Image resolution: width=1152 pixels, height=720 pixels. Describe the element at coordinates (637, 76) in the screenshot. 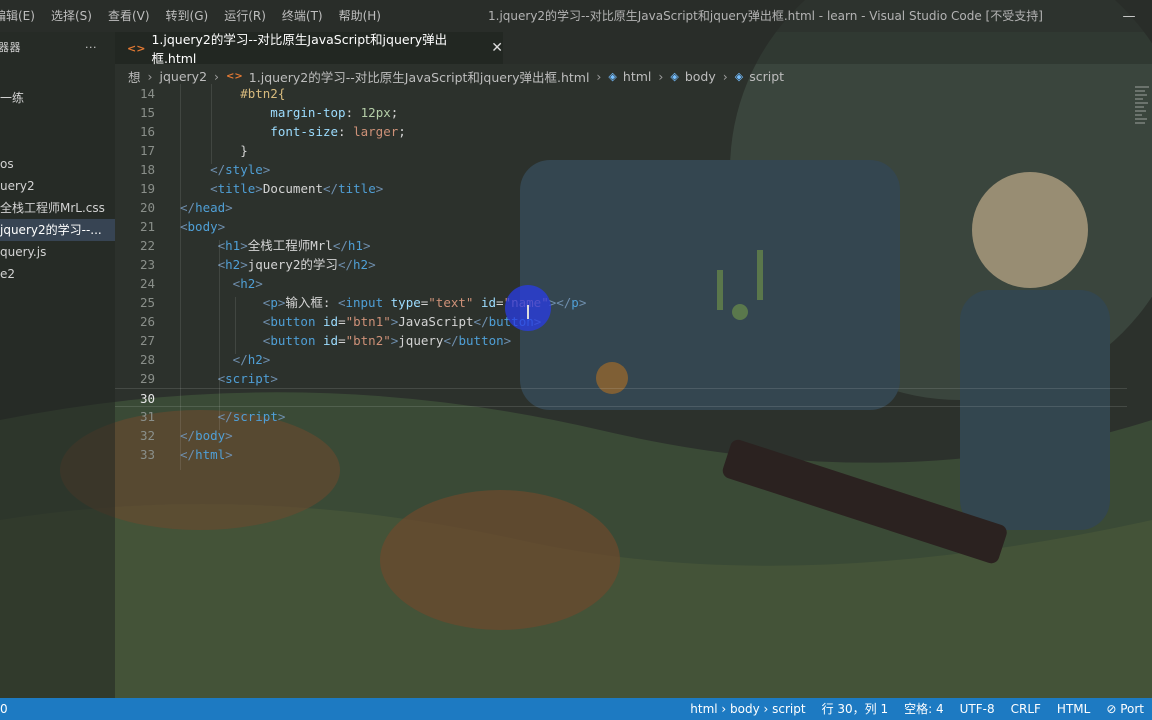

I see `breadcrumb-html: html` at that location.